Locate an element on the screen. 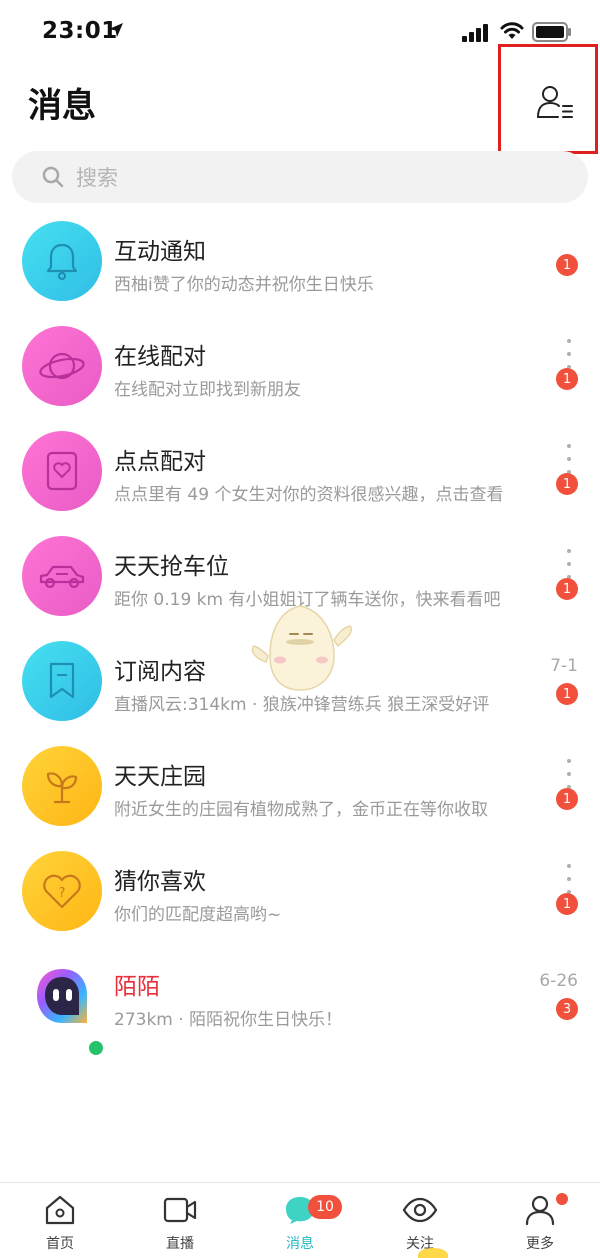  unread-badge: 3 is located at coordinates (567, 1009).